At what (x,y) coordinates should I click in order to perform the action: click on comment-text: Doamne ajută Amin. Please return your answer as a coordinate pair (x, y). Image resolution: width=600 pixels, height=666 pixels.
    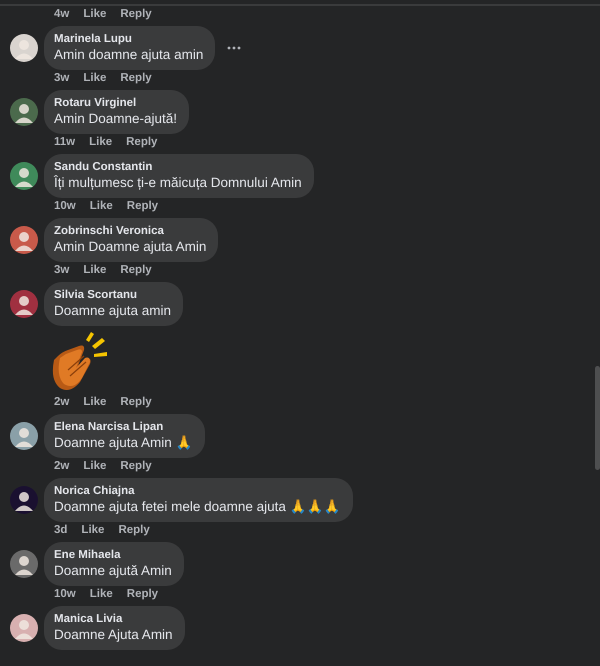
    Looking at the image, I should click on (113, 571).